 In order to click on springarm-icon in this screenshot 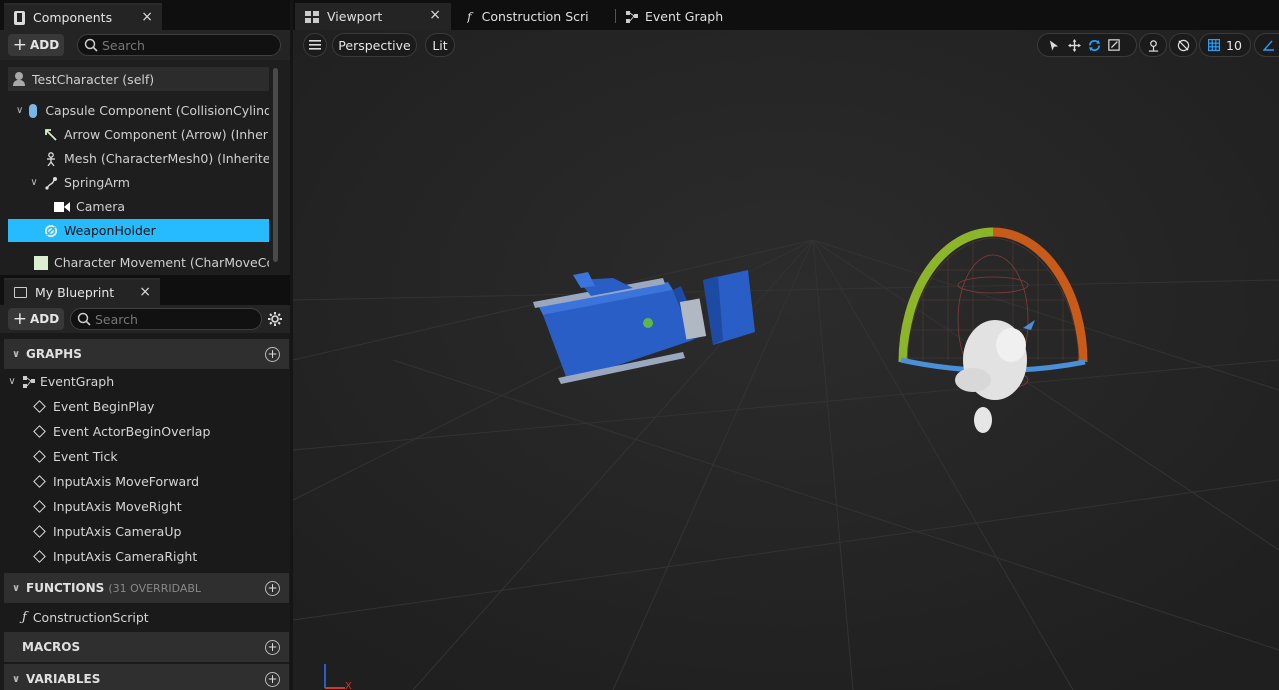, I will do `click(51, 183)`.